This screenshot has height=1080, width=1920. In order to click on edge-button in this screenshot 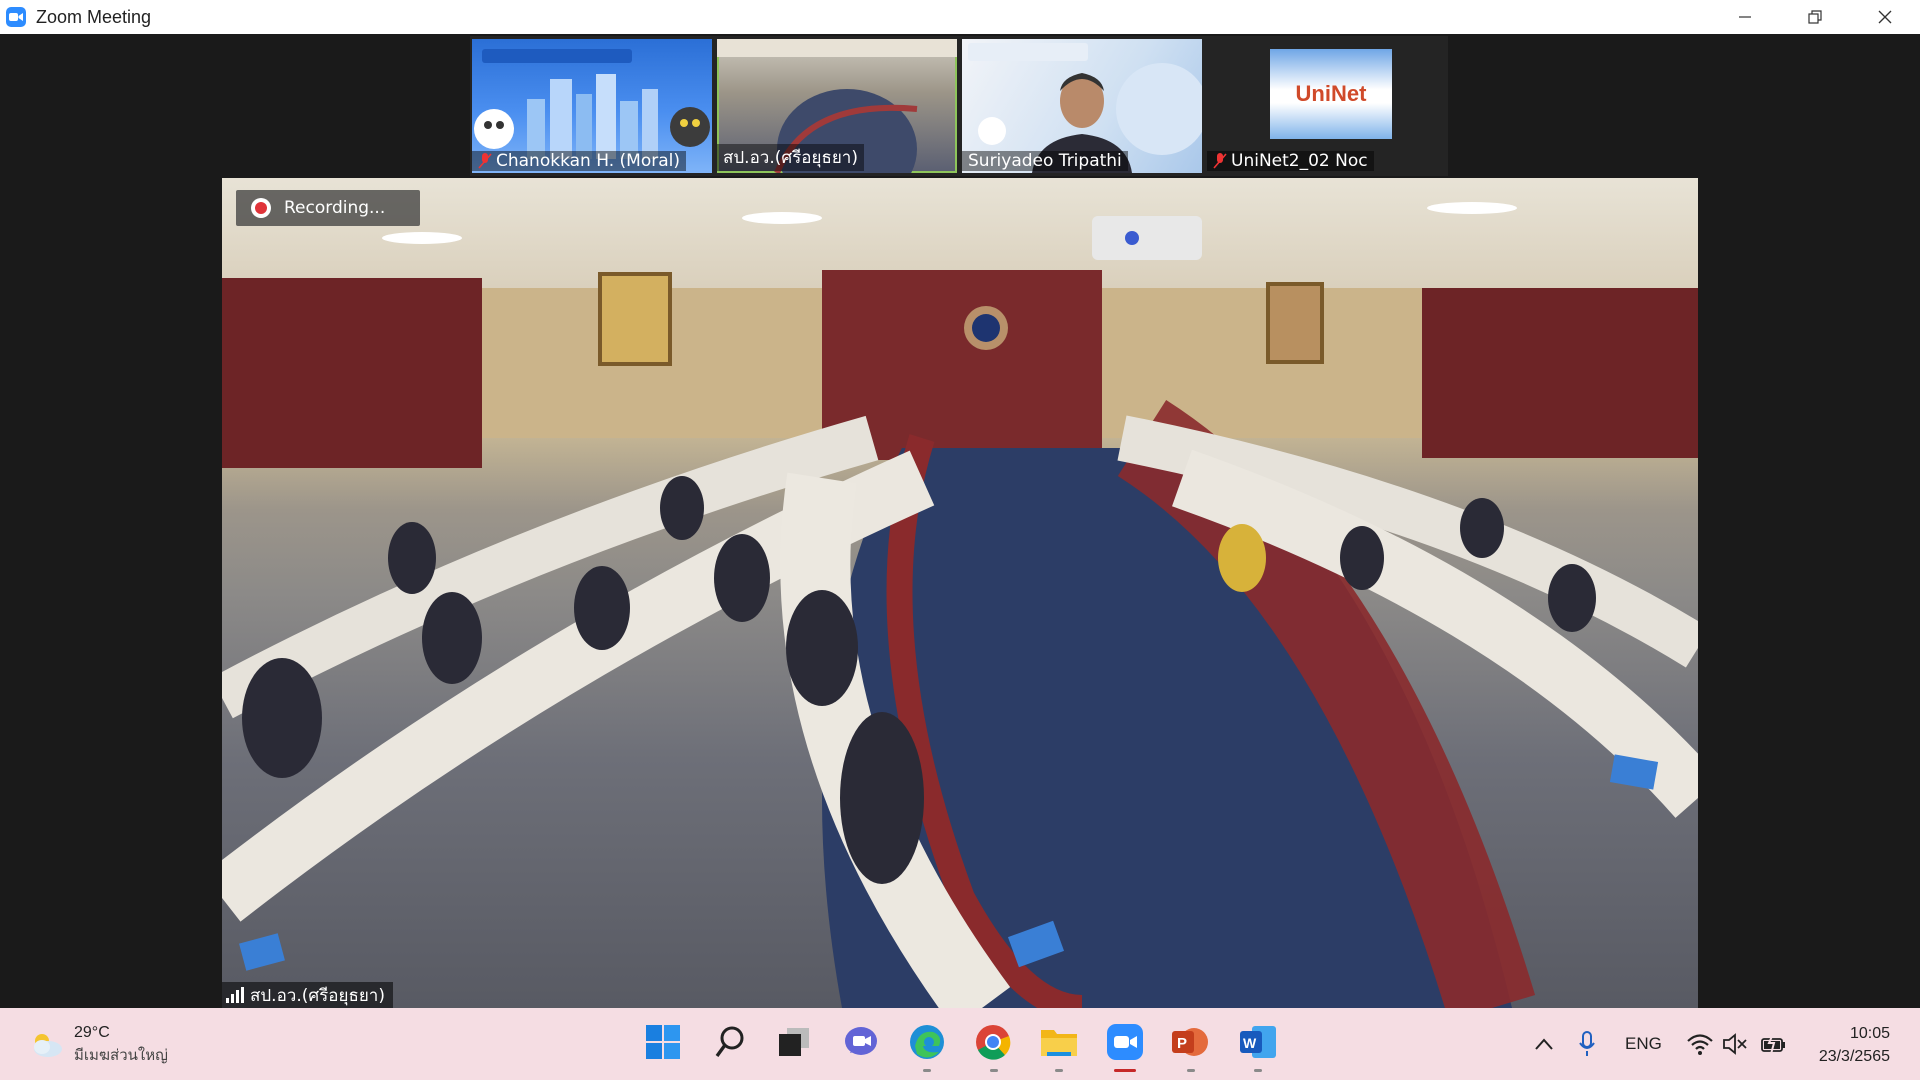, I will do `click(927, 1042)`.